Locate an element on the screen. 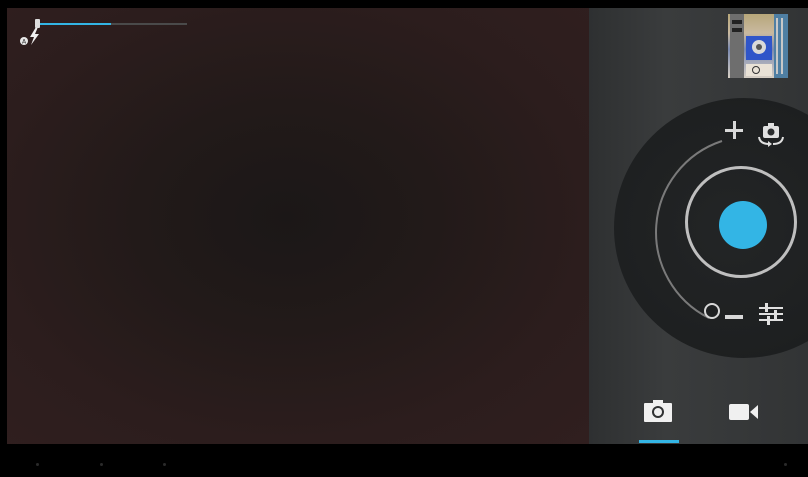  zoom-plus-icon is located at coordinates (734, 130).